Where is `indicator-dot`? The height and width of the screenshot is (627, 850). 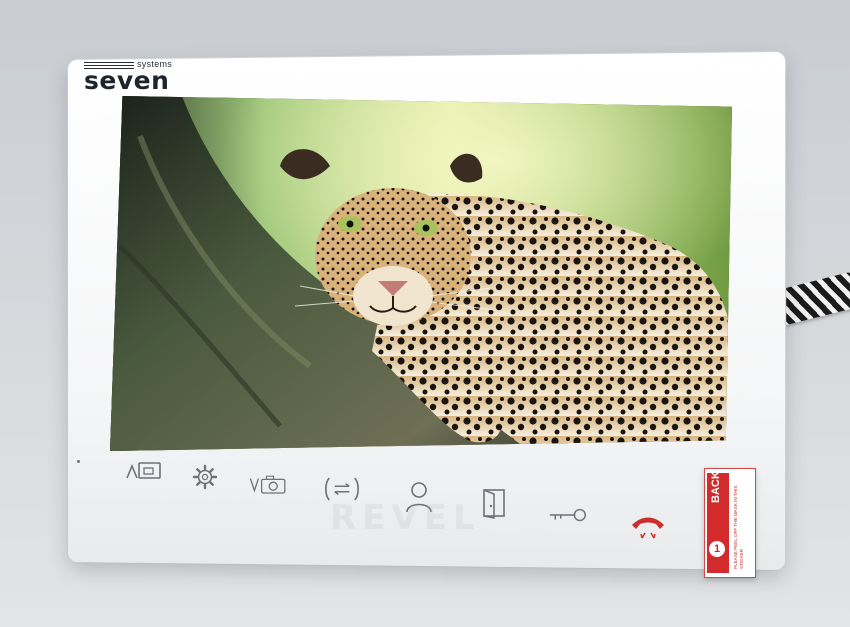
indicator-dot is located at coordinates (78, 461).